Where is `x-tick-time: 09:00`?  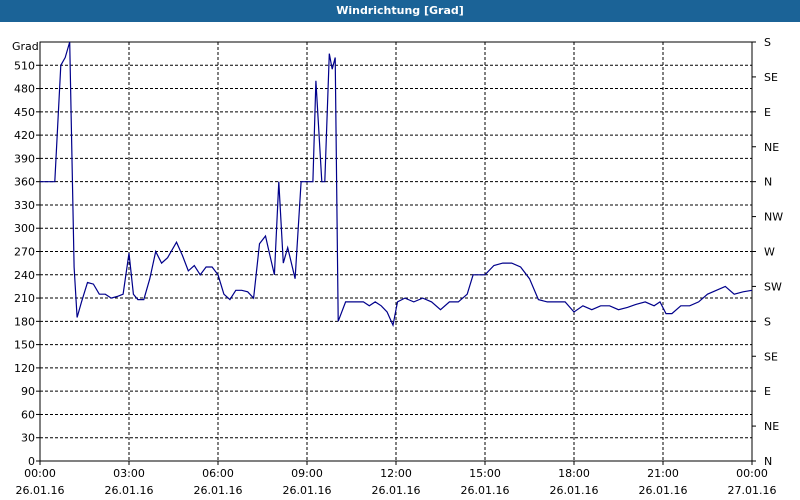 x-tick-time: 09:00 is located at coordinates (307, 473).